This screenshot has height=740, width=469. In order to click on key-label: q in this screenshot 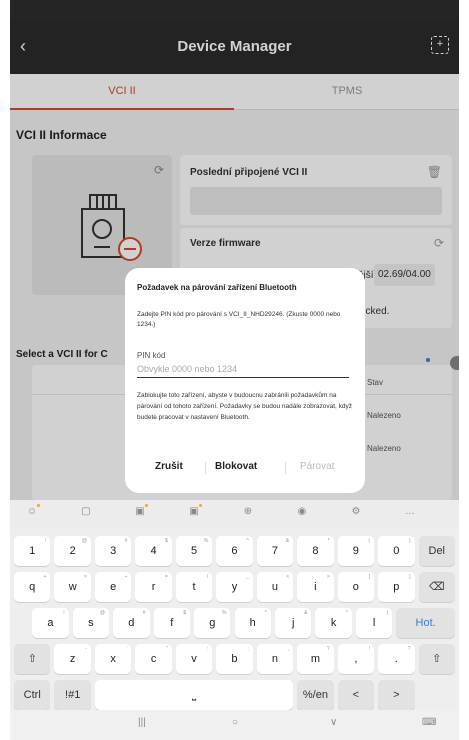, I will do `click(32, 587)`.